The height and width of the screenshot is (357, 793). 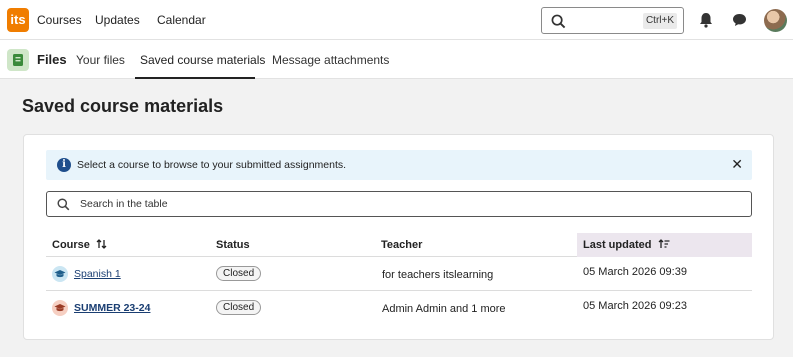 I want to click on header-course: Course, so click(x=79, y=245).